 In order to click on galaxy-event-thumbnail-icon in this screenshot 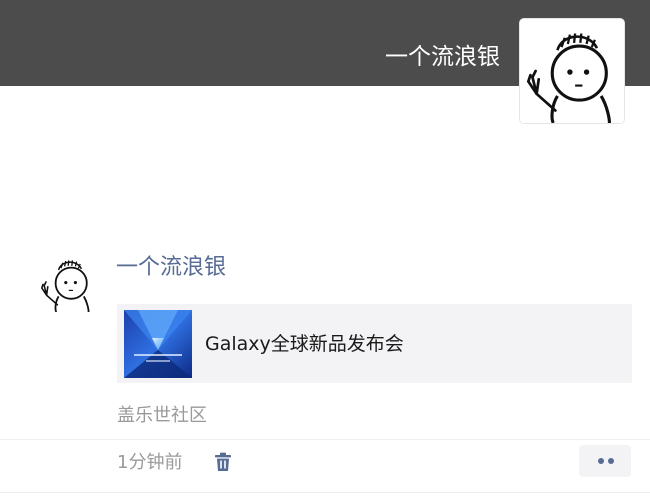, I will do `click(158, 344)`.